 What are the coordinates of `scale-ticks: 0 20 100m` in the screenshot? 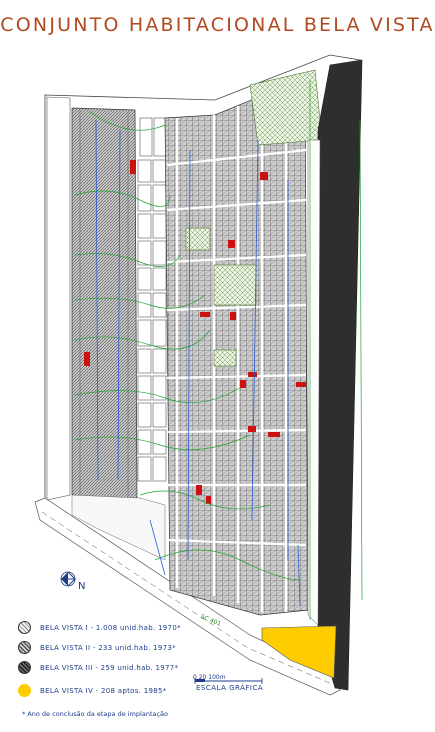 It's located at (209, 677).